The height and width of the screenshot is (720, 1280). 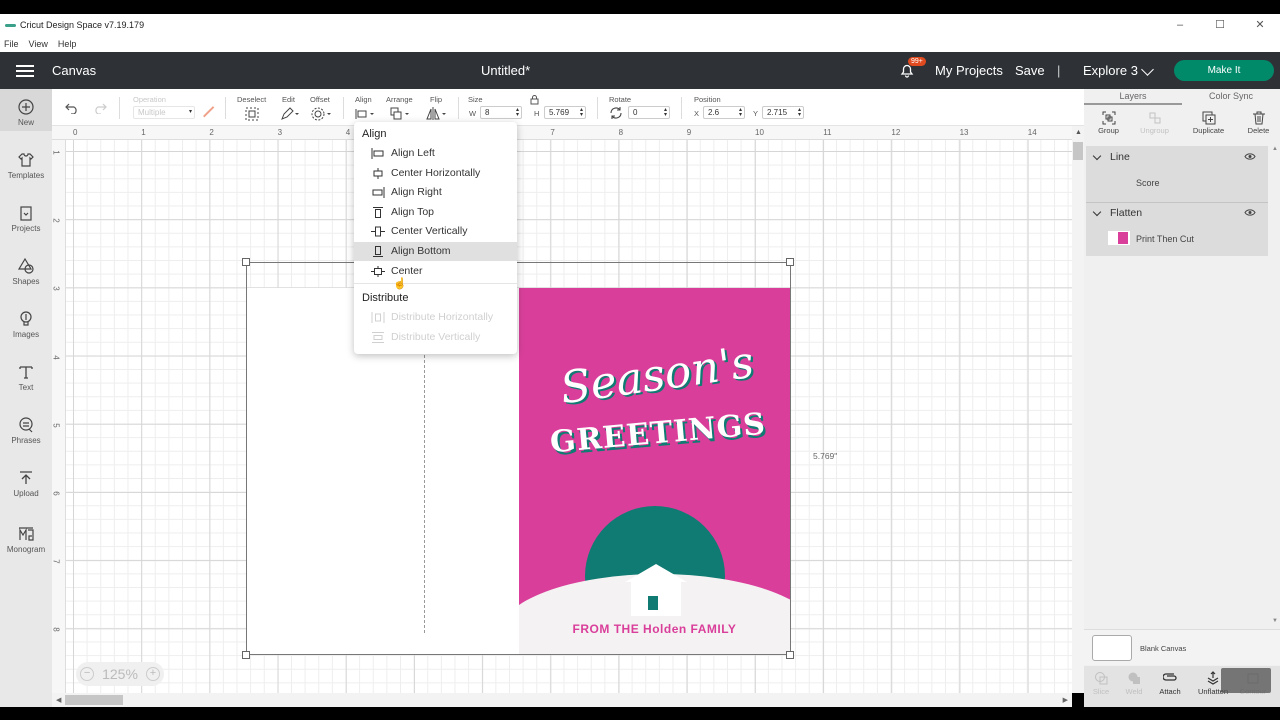 I want to click on duplicate-button: Duplicate, so click(x=1208, y=123).